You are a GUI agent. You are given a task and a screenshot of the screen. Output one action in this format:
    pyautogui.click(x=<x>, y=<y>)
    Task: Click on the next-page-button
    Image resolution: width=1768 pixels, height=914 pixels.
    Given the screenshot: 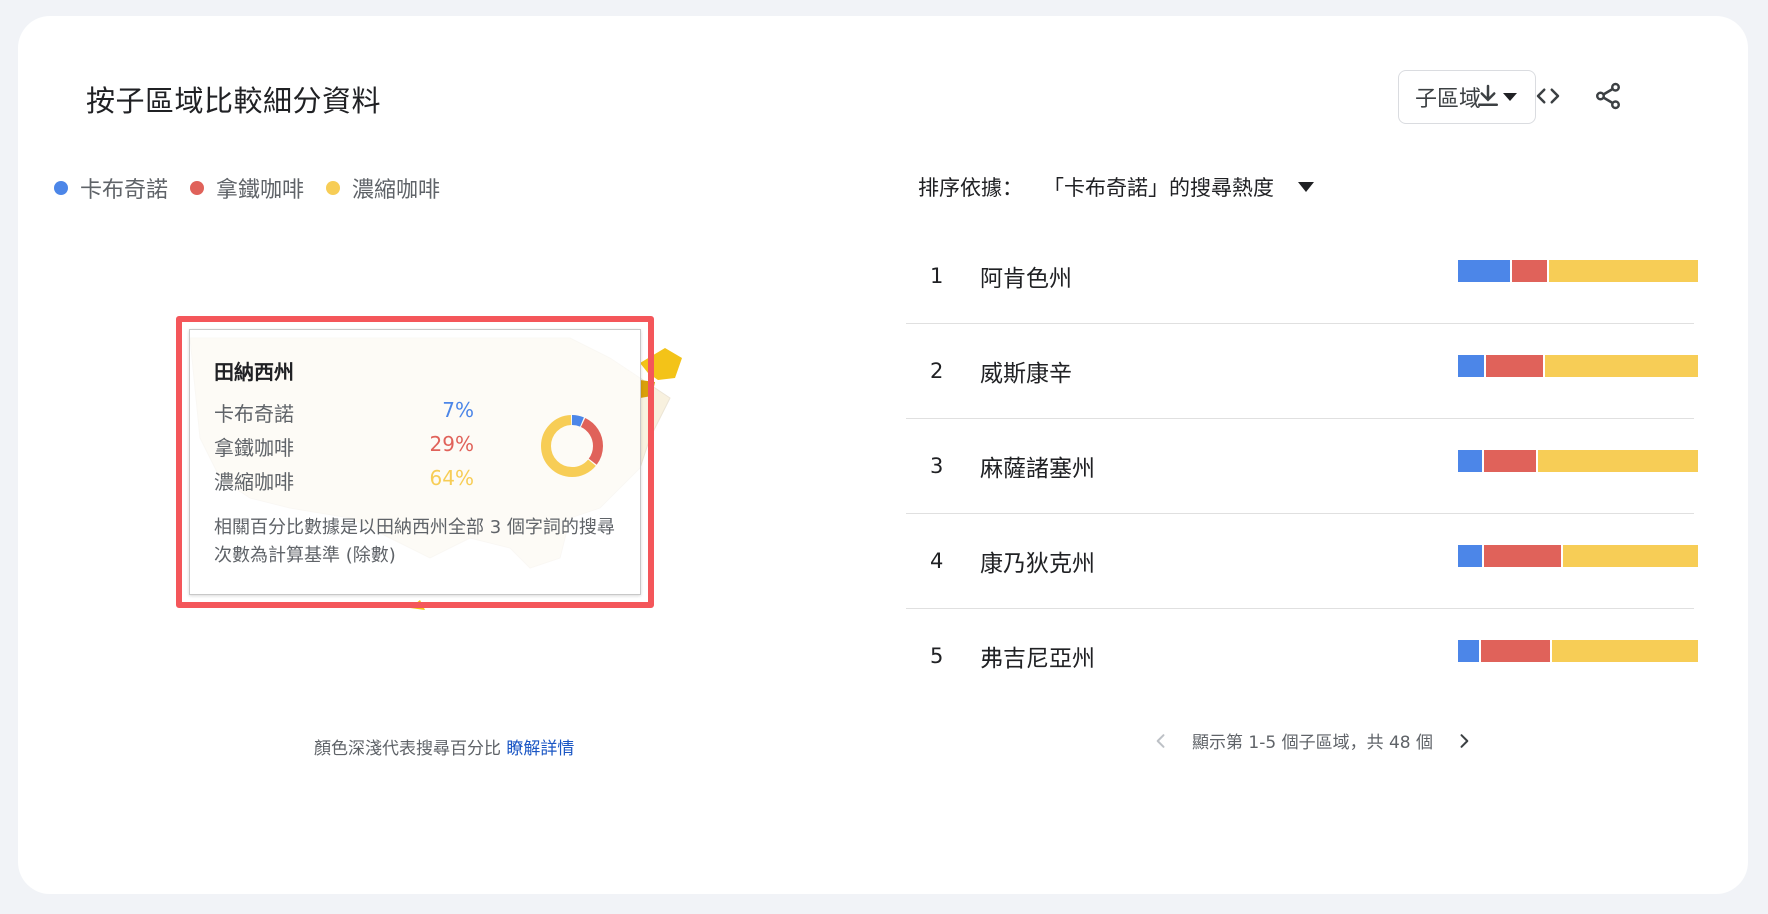 What is the action you would take?
    pyautogui.click(x=1464, y=741)
    